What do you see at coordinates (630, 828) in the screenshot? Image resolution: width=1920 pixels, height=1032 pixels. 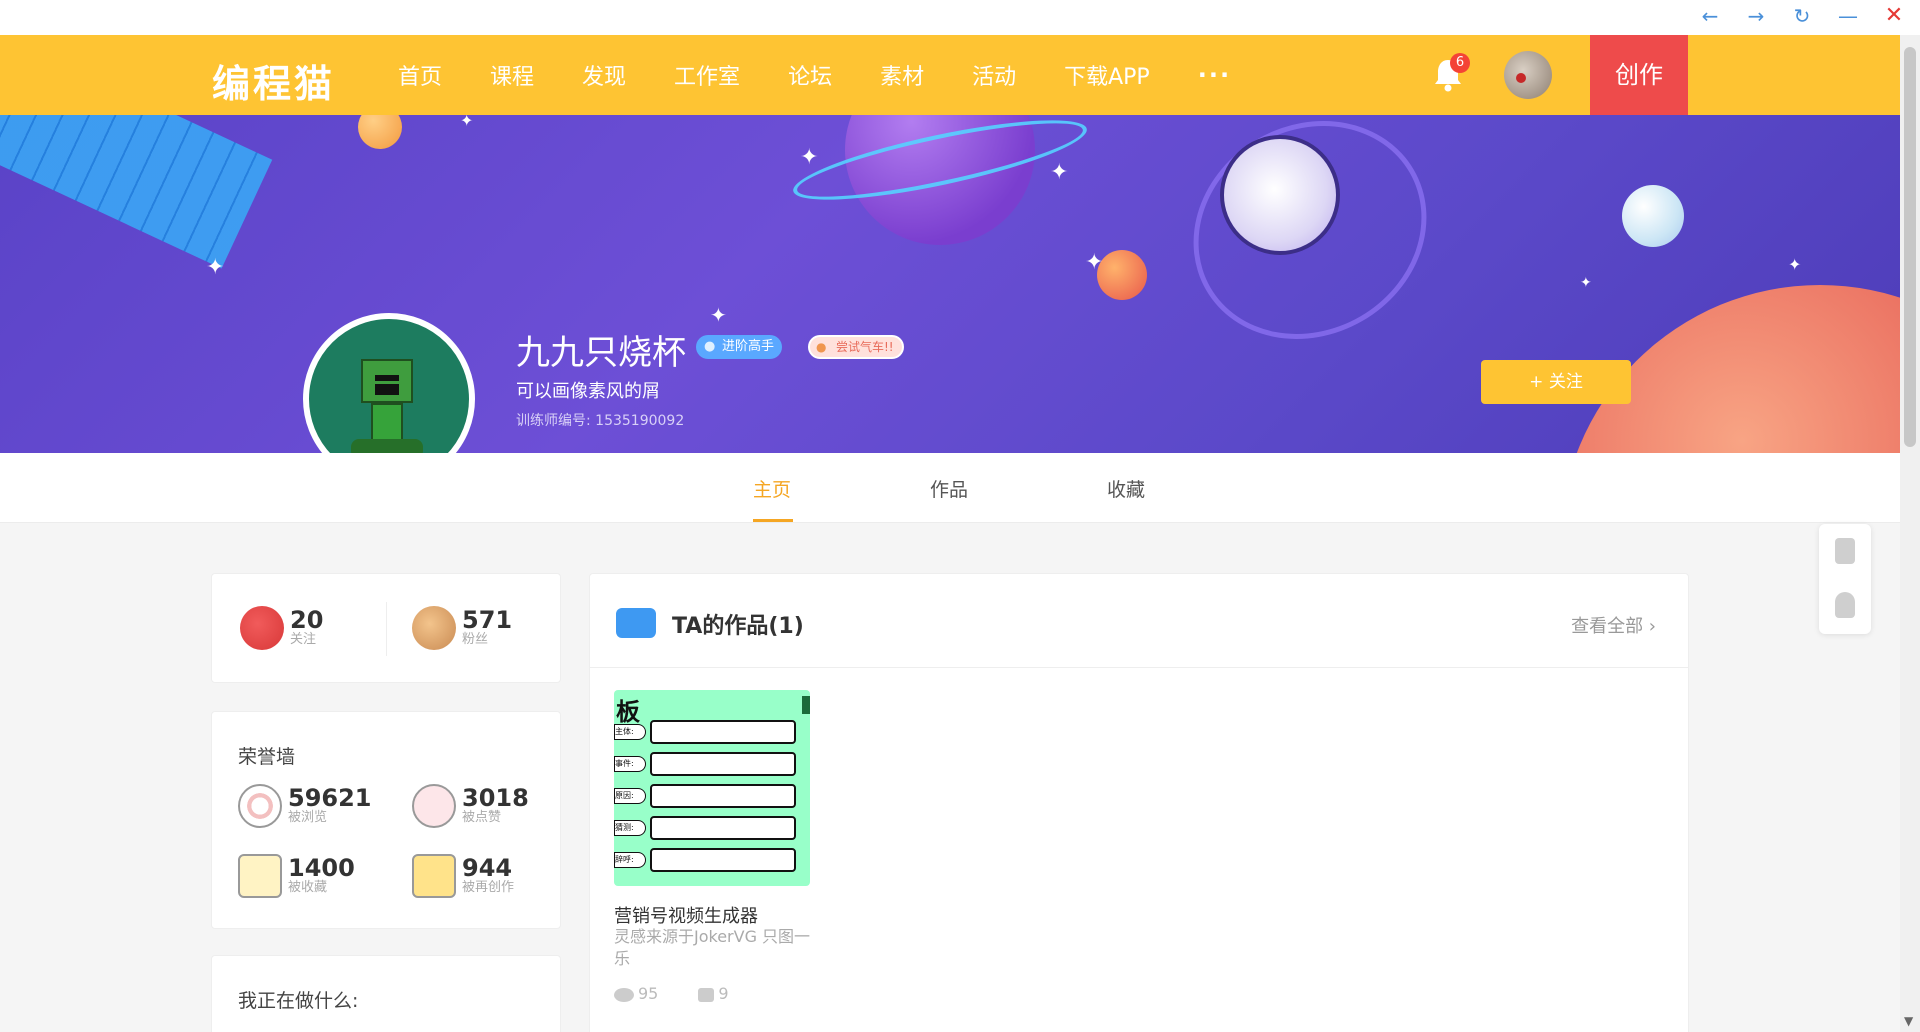 I see `thumb-tag: 猜测:` at bounding box center [630, 828].